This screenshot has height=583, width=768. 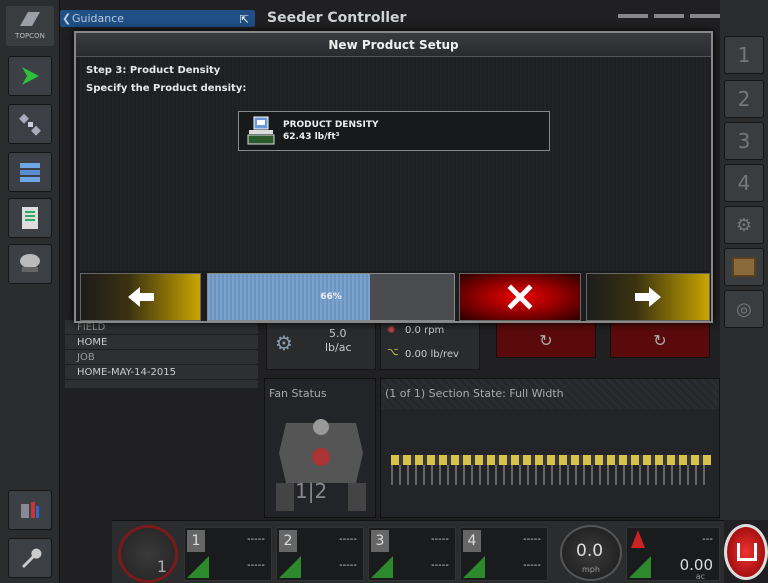 I want to click on wrench-icon, so click(x=32, y=558).